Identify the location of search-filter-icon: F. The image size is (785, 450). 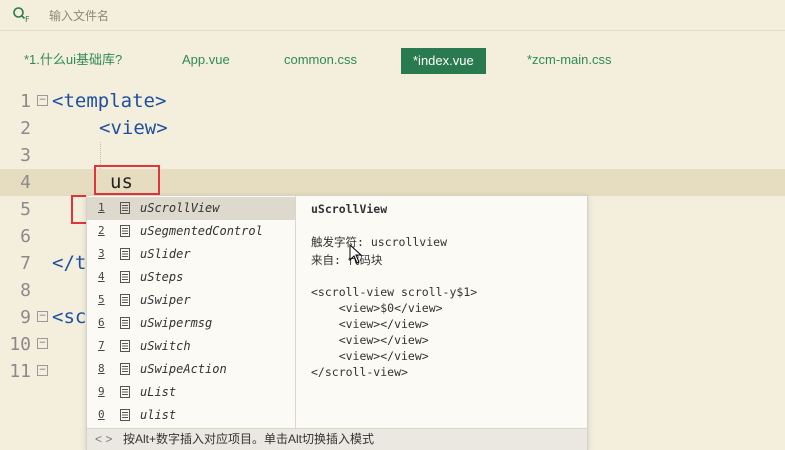
(22, 15).